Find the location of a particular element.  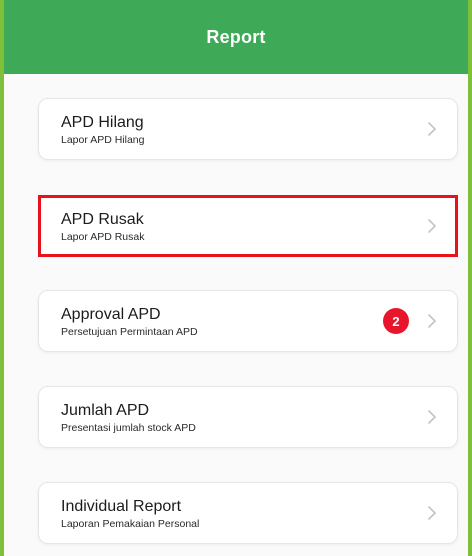

menu-item-subtitle: Persetujuan Permintaan APD is located at coordinates (129, 332).